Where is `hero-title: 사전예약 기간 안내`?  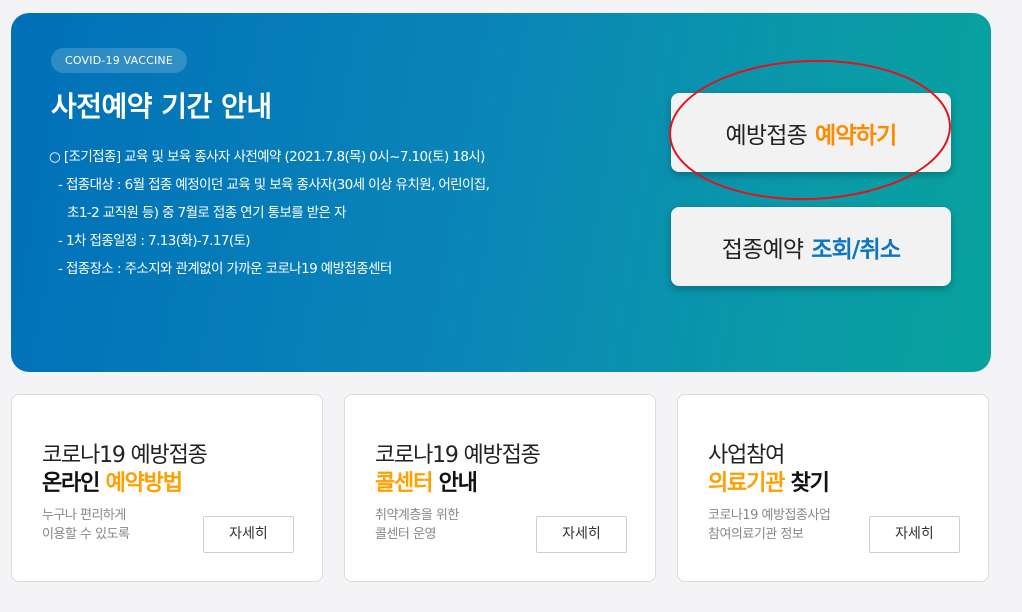
hero-title: 사전예약 기간 안내 is located at coordinates (161, 106).